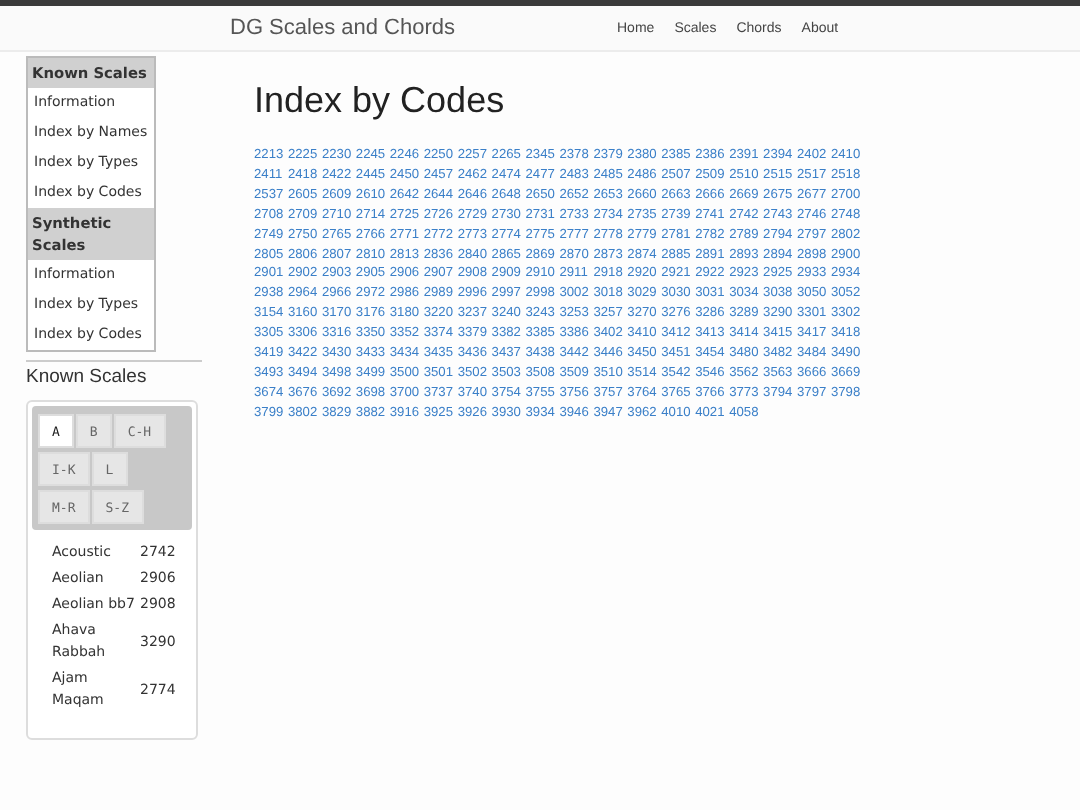 This screenshot has height=810, width=1080. What do you see at coordinates (114, 374) in the screenshot?
I see `section-heading: Known Scales` at bounding box center [114, 374].